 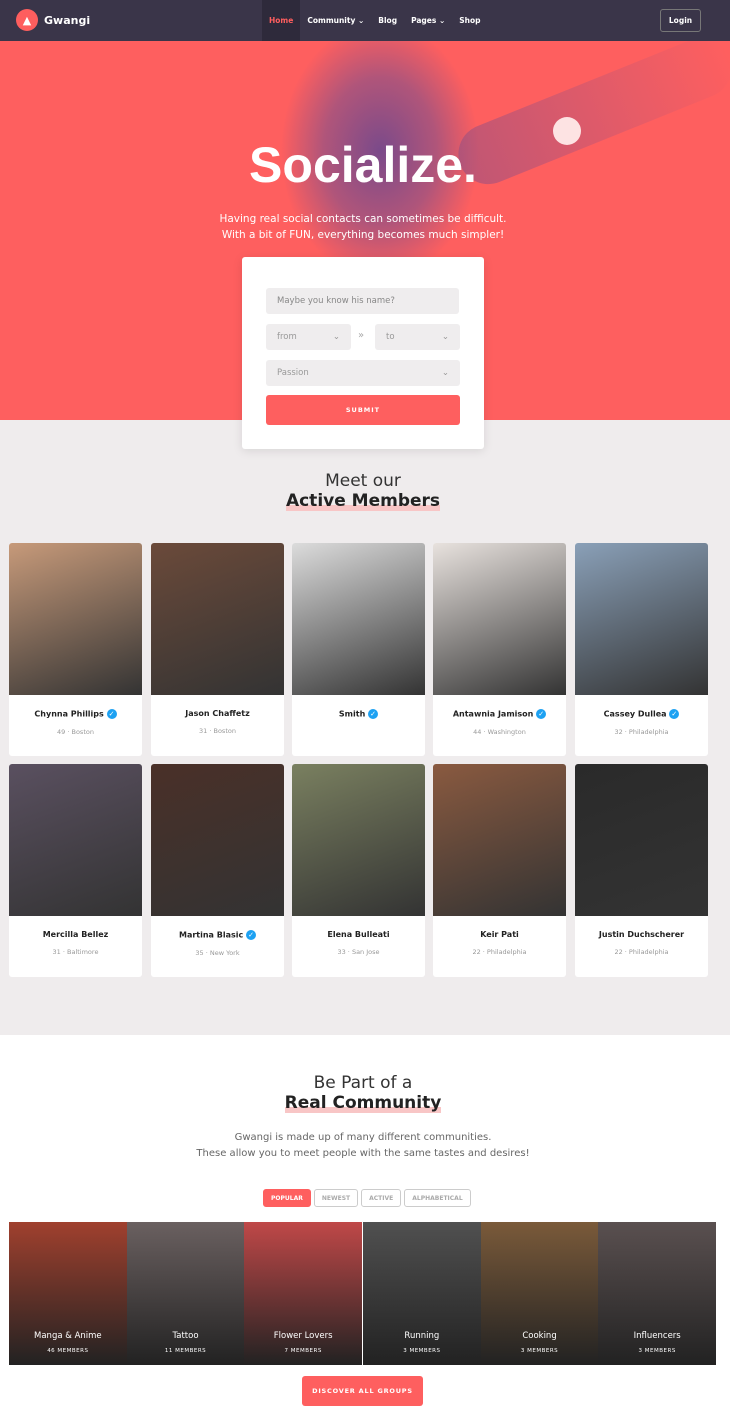 I want to click on group-members: 46 MEMBERS, so click(x=68, y=1351).